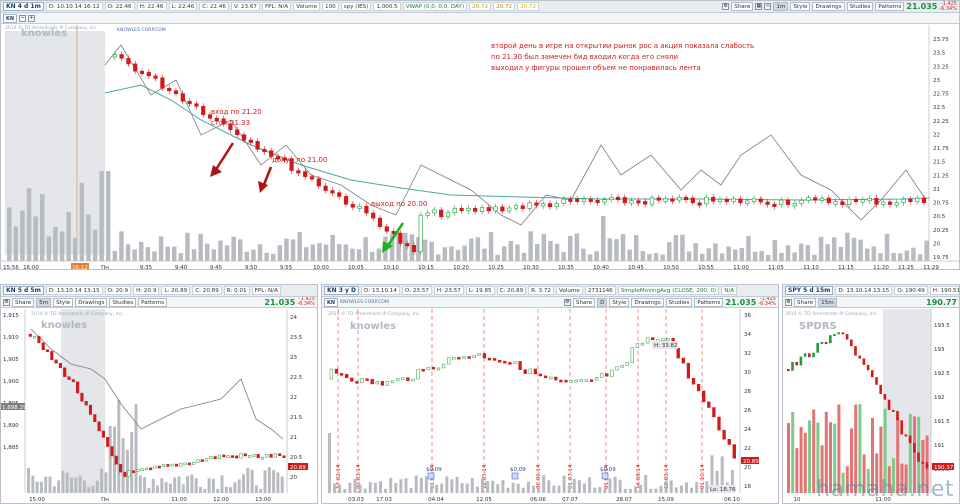 Image resolution: width=960 pixels, height=504 pixels. Describe the element at coordinates (781, 6) in the screenshot. I see `main-interval-button: 1m` at that location.